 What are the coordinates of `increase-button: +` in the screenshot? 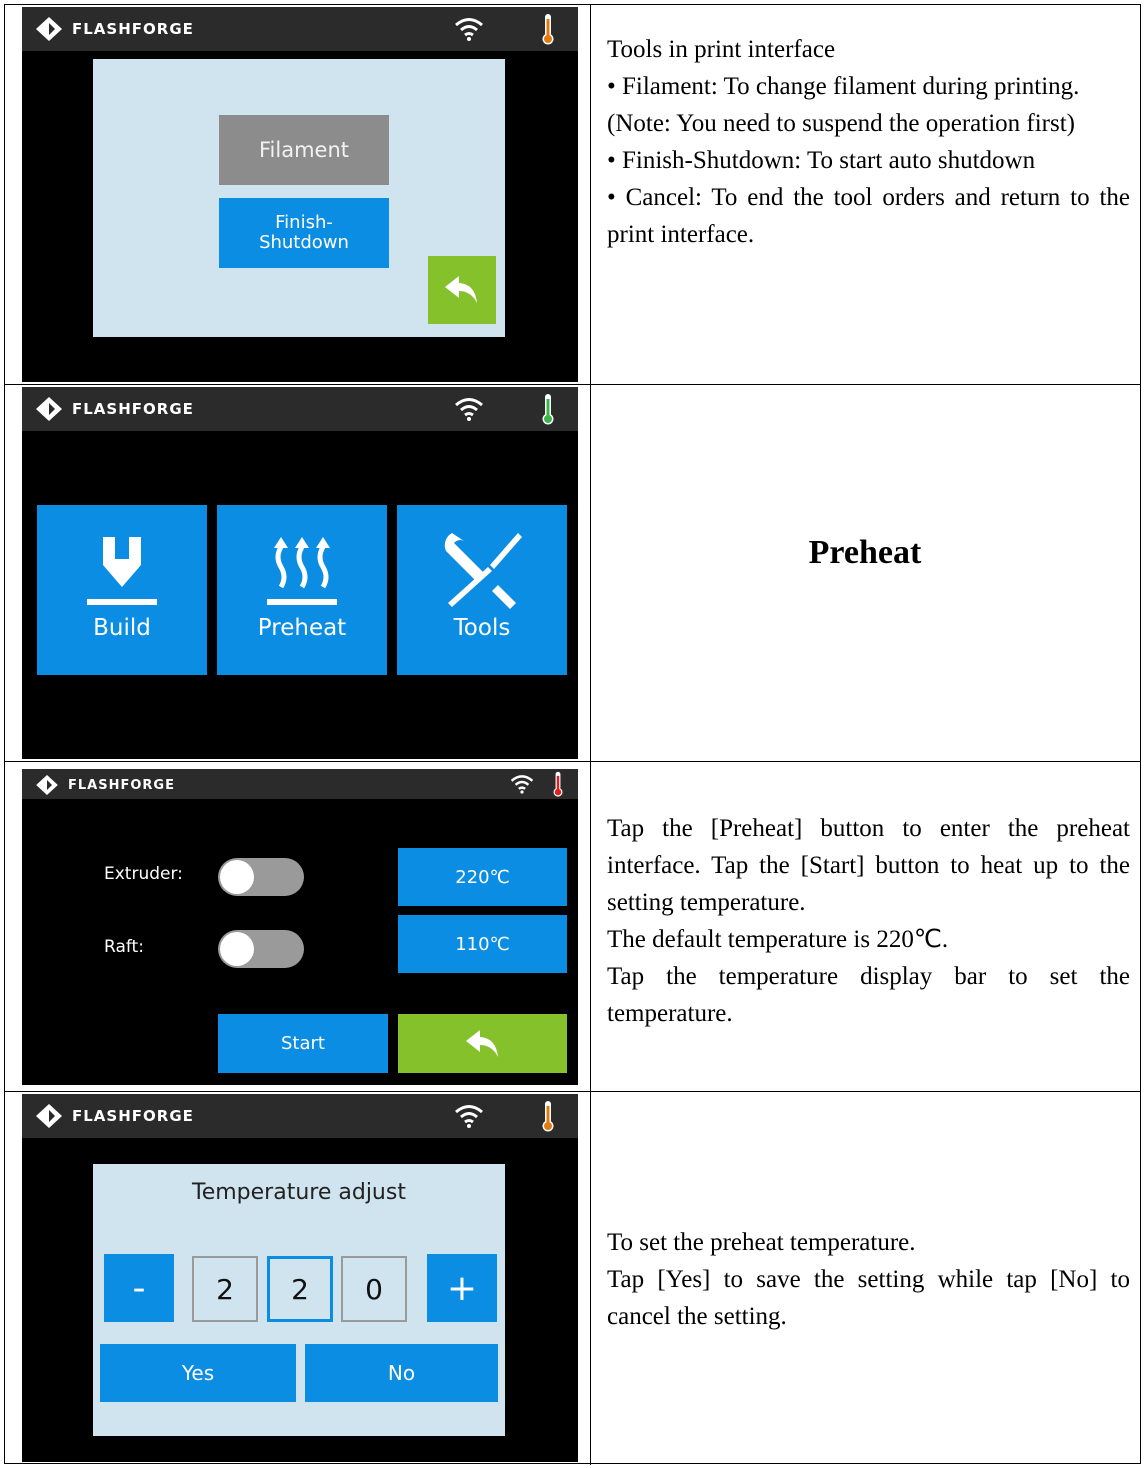 It's located at (462, 1288).